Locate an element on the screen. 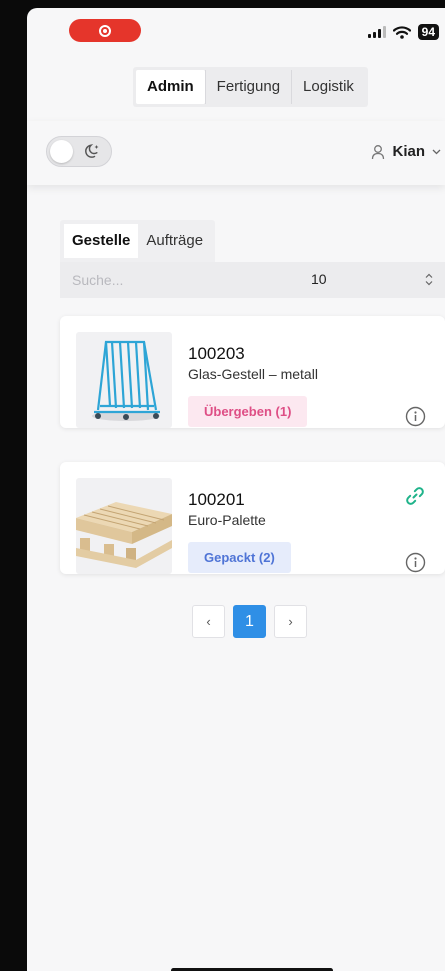 Image resolution: width=445 pixels, height=971 pixels. record-icon is located at coordinates (105, 30).